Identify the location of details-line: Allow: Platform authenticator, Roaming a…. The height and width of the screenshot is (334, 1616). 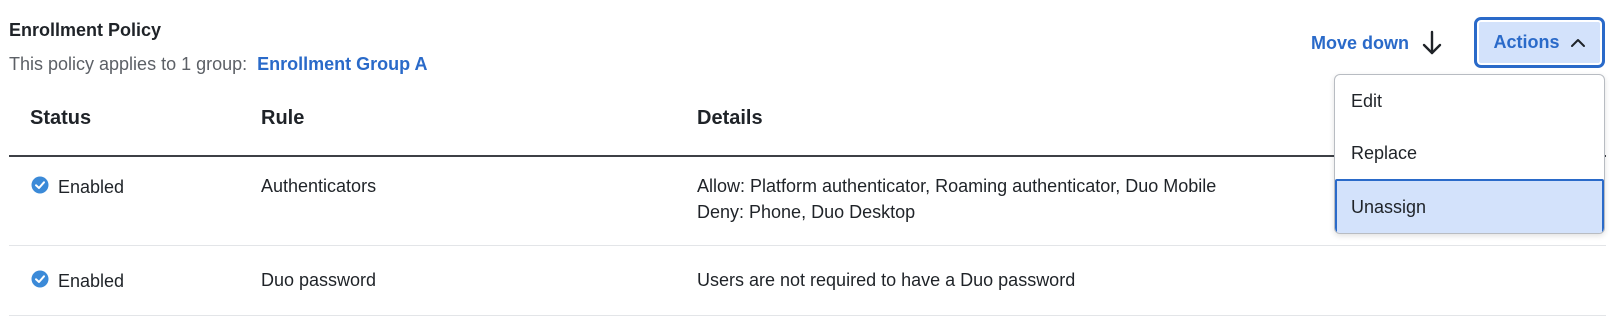
(957, 186).